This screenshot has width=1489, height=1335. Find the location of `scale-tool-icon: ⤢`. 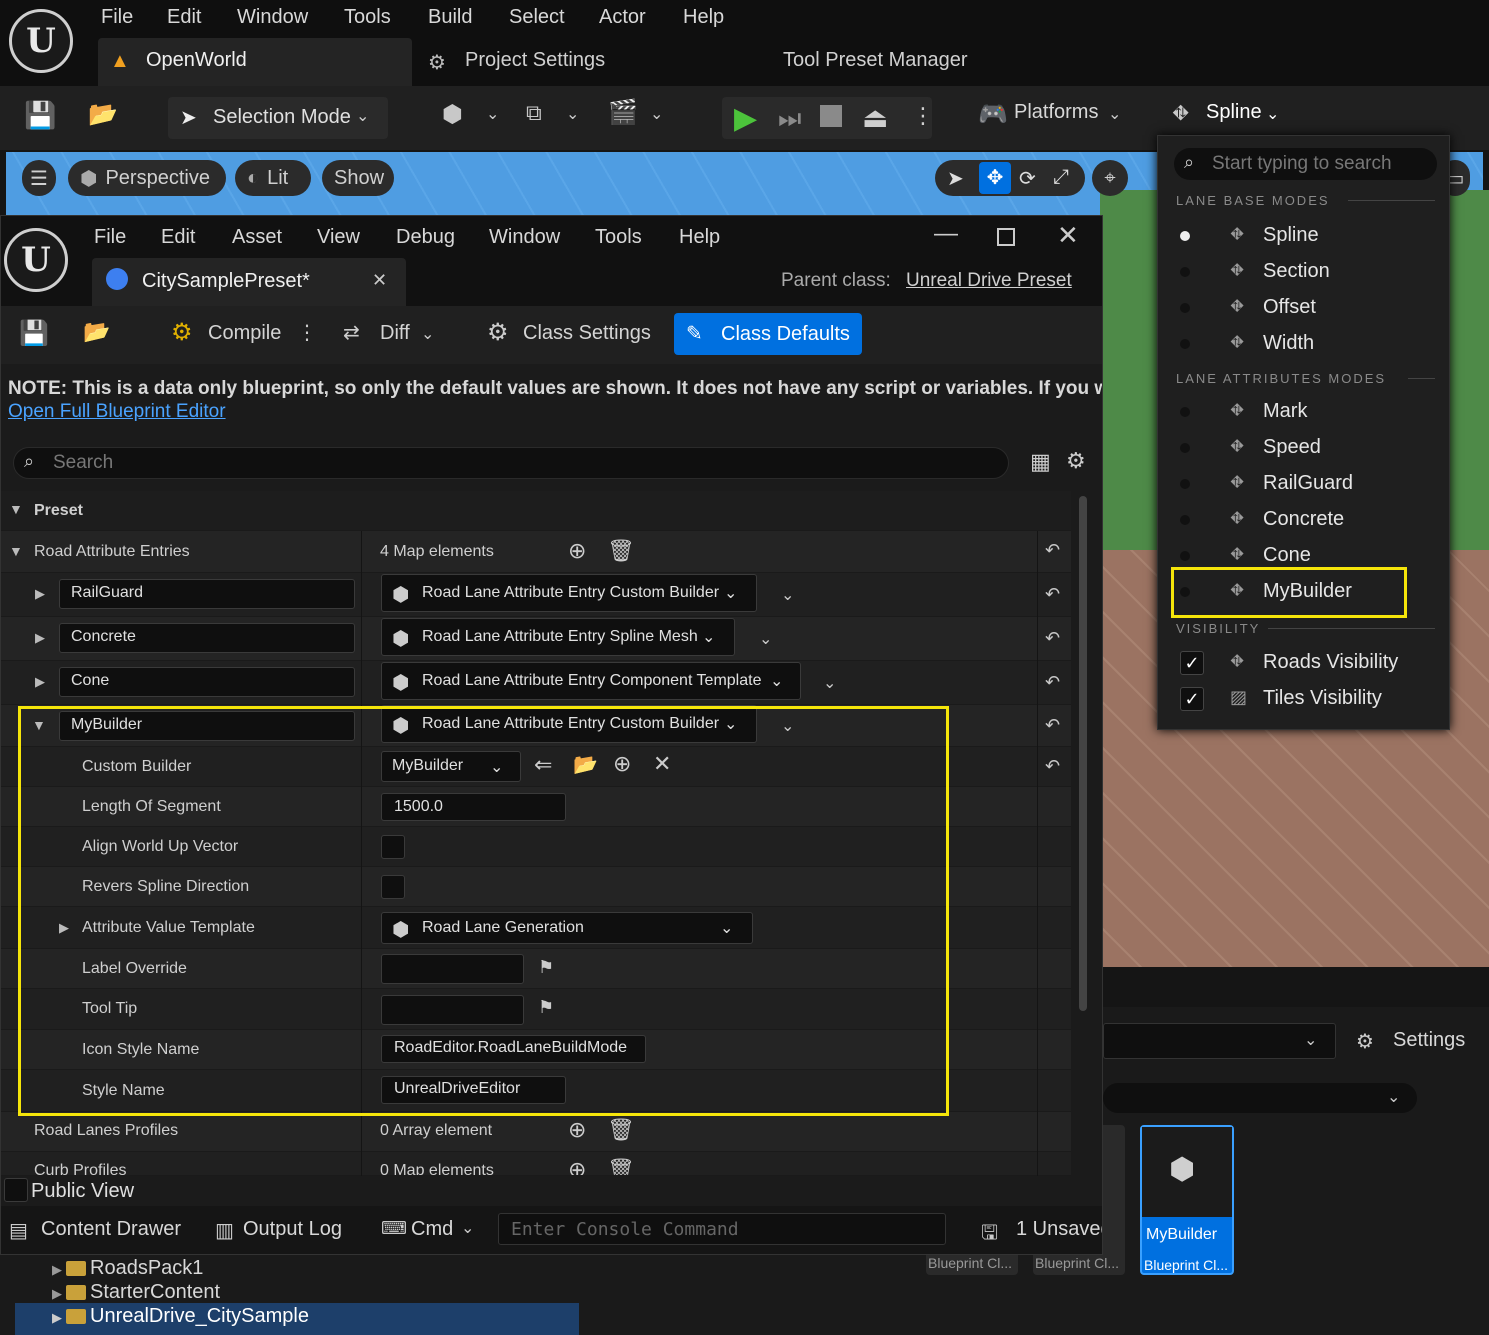

scale-tool-icon: ⤢ is located at coordinates (1061, 177).